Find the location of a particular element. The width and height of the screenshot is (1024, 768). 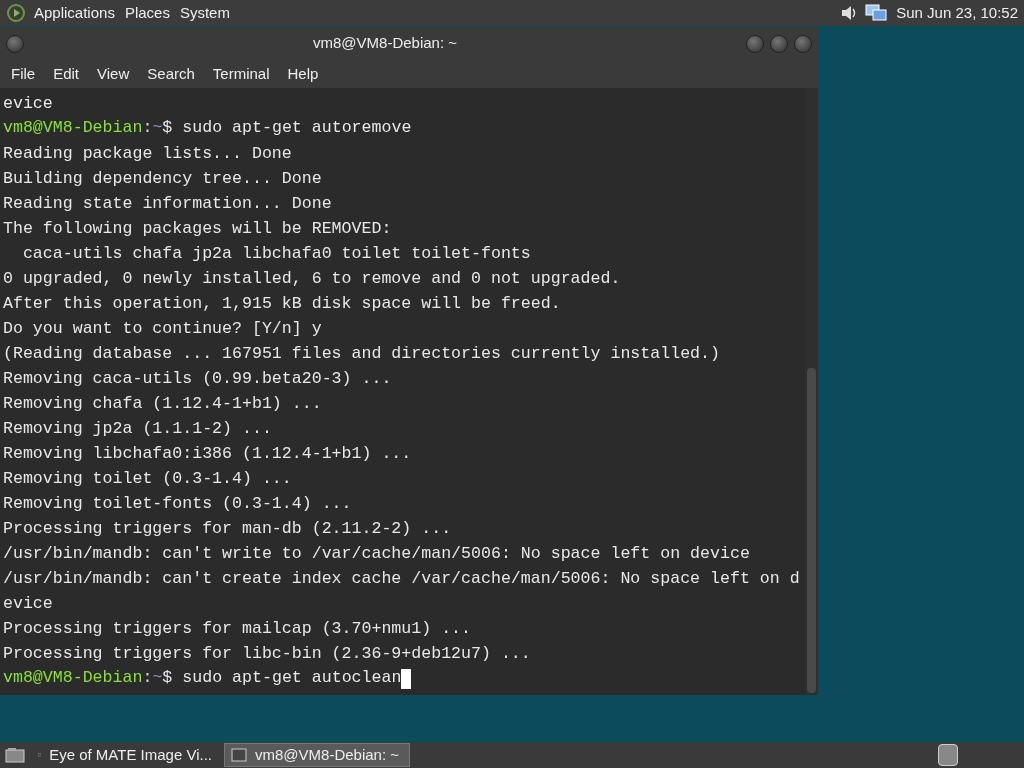

output-line: Building dependency tree... Done is located at coordinates (162, 179).